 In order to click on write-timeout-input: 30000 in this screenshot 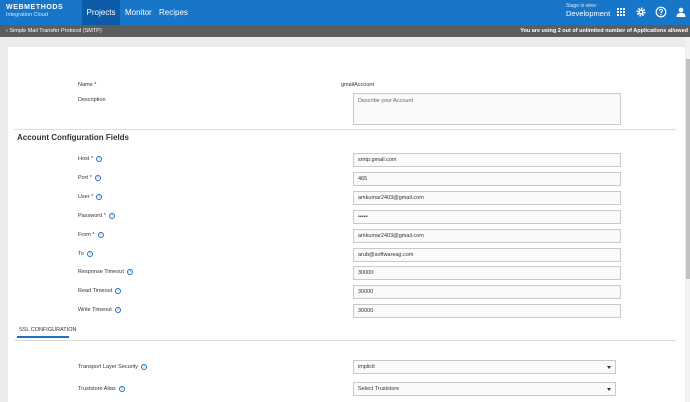, I will do `click(487, 311)`.